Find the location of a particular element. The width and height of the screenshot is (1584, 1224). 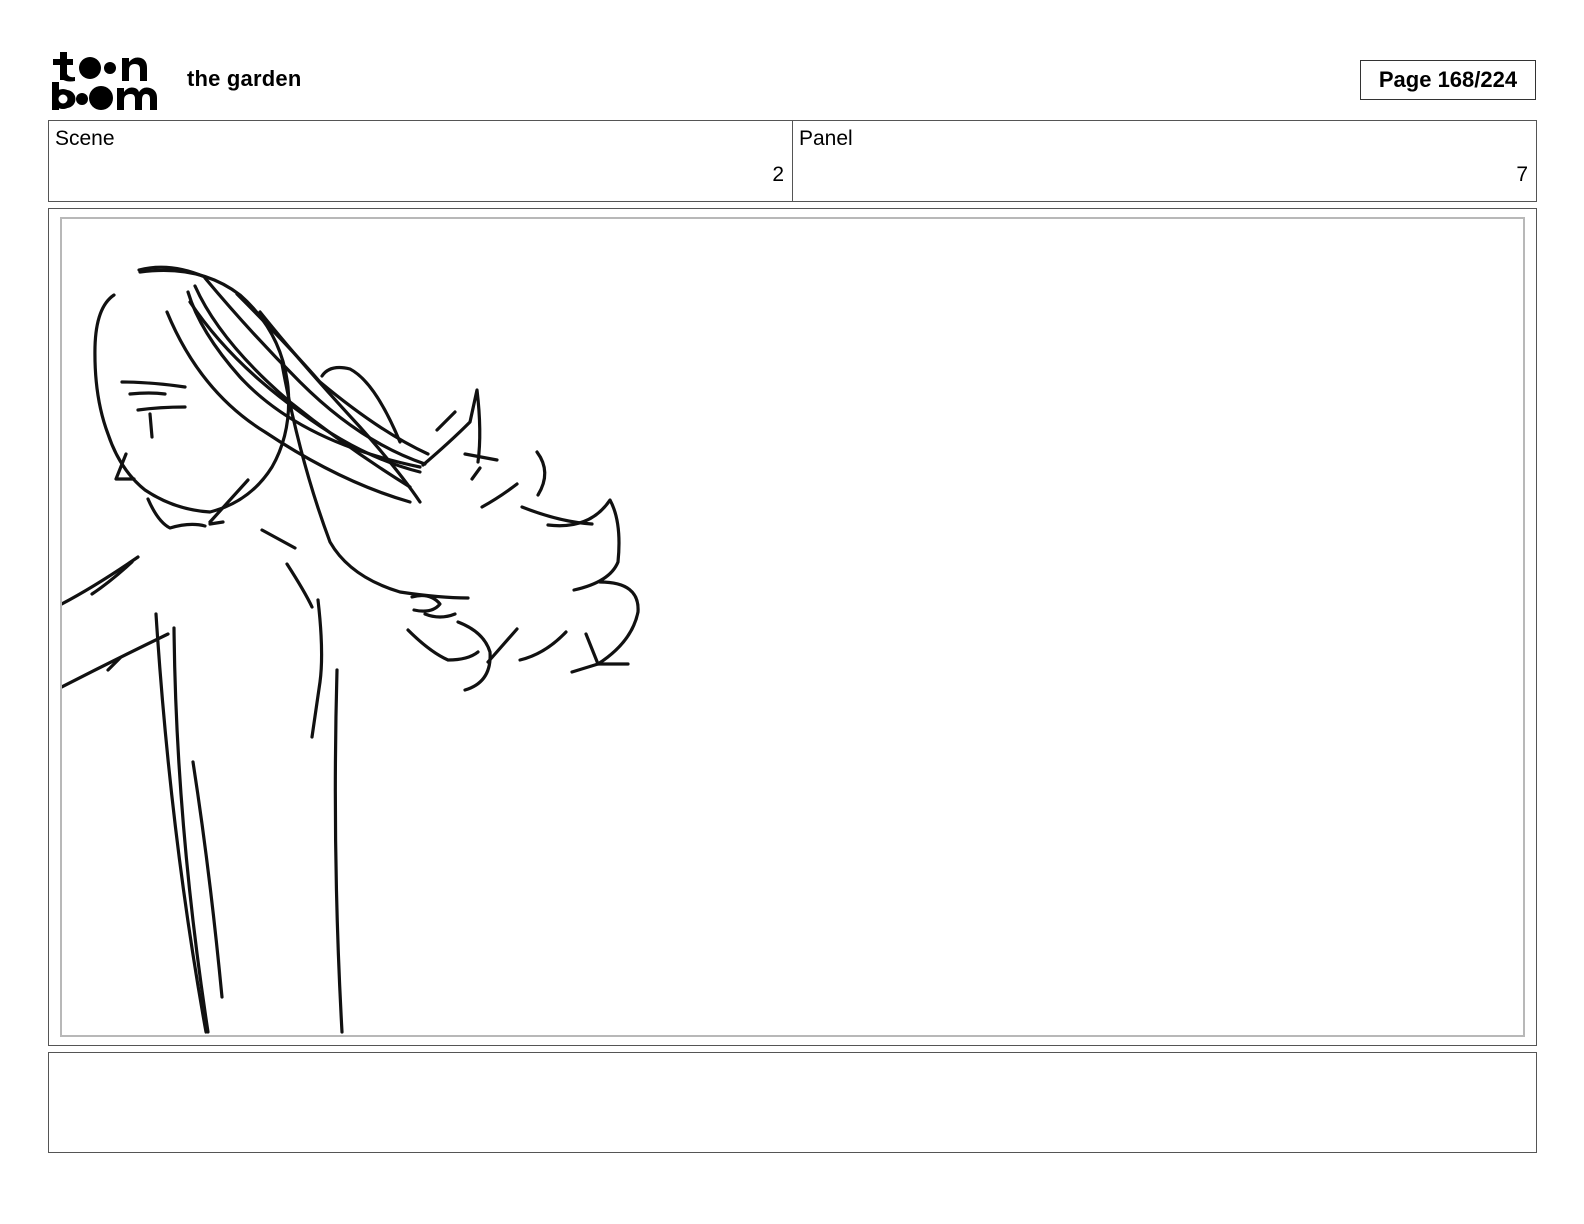

toon-boom-logo-mark is located at coordinates (104, 81).